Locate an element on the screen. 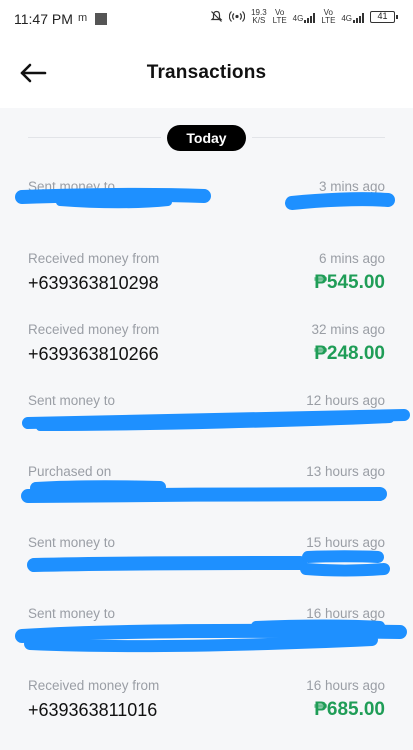 The width and height of the screenshot is (413, 750). transaction-row-1: Sent money to 3 mins ago is located at coordinates (206, 214).